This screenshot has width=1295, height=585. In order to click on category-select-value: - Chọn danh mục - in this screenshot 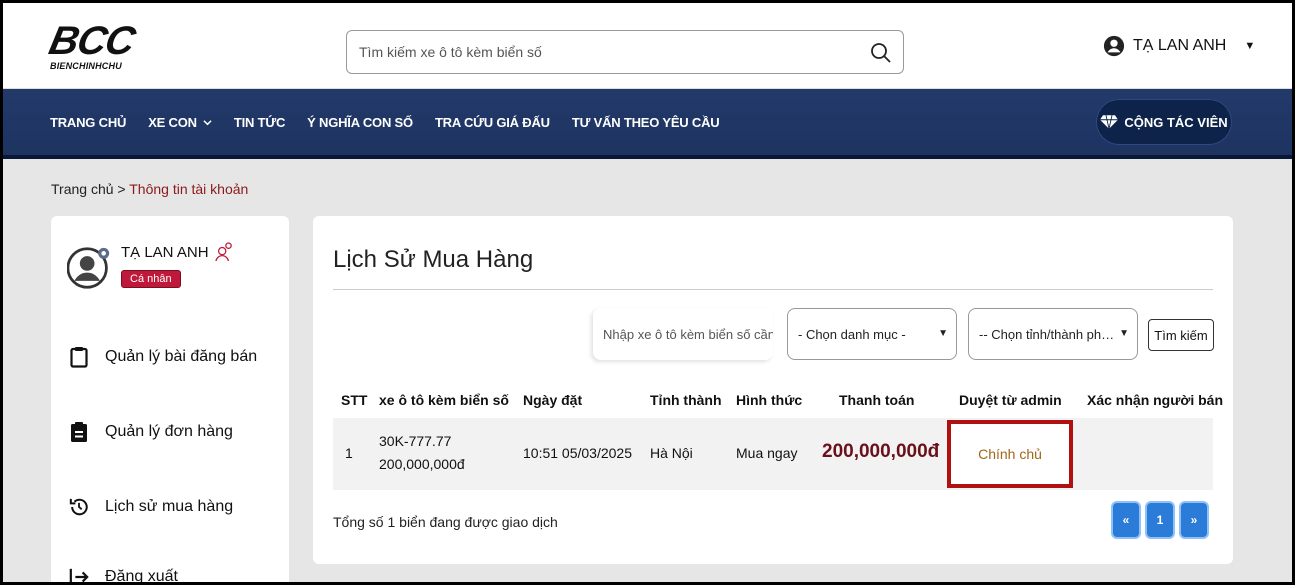, I will do `click(852, 334)`.